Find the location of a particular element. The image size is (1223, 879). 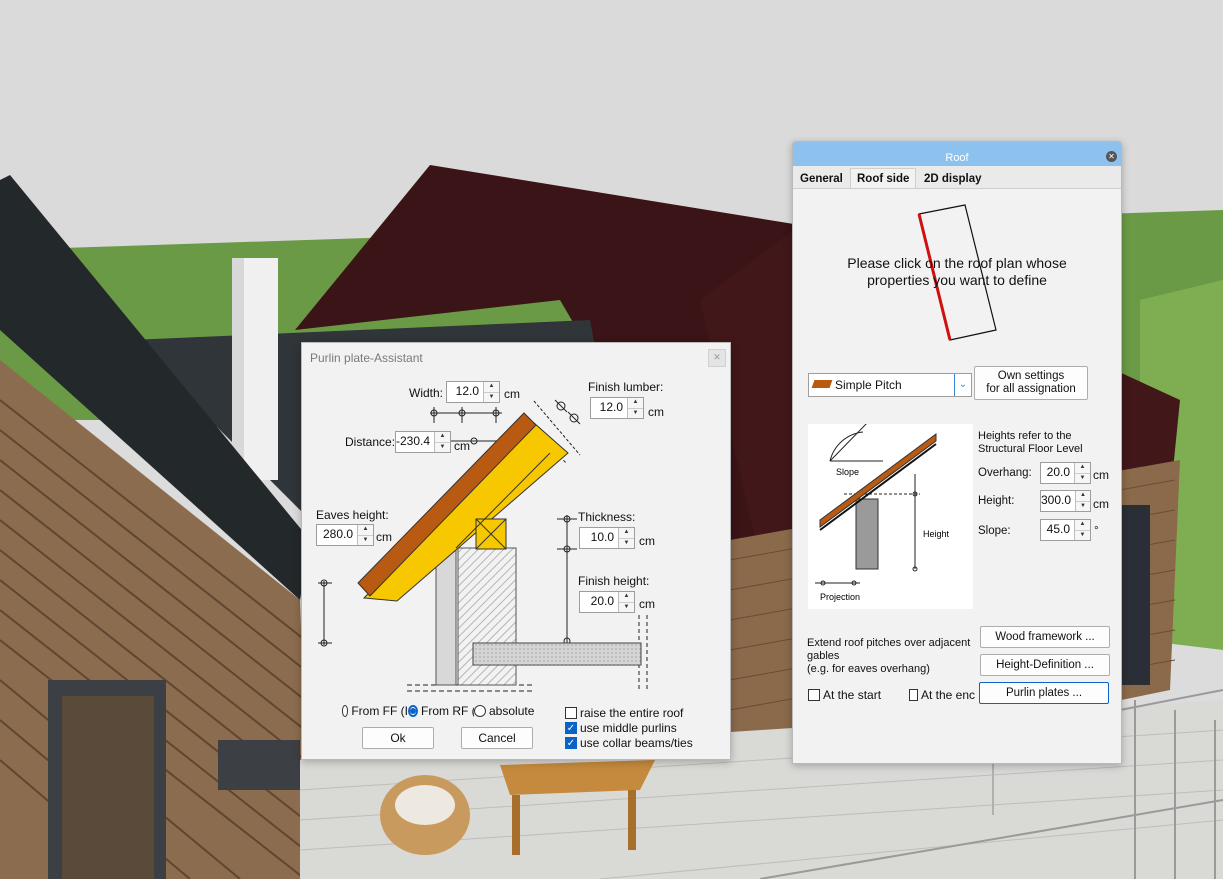

tab-roof-side: Roof side is located at coordinates (883, 178).